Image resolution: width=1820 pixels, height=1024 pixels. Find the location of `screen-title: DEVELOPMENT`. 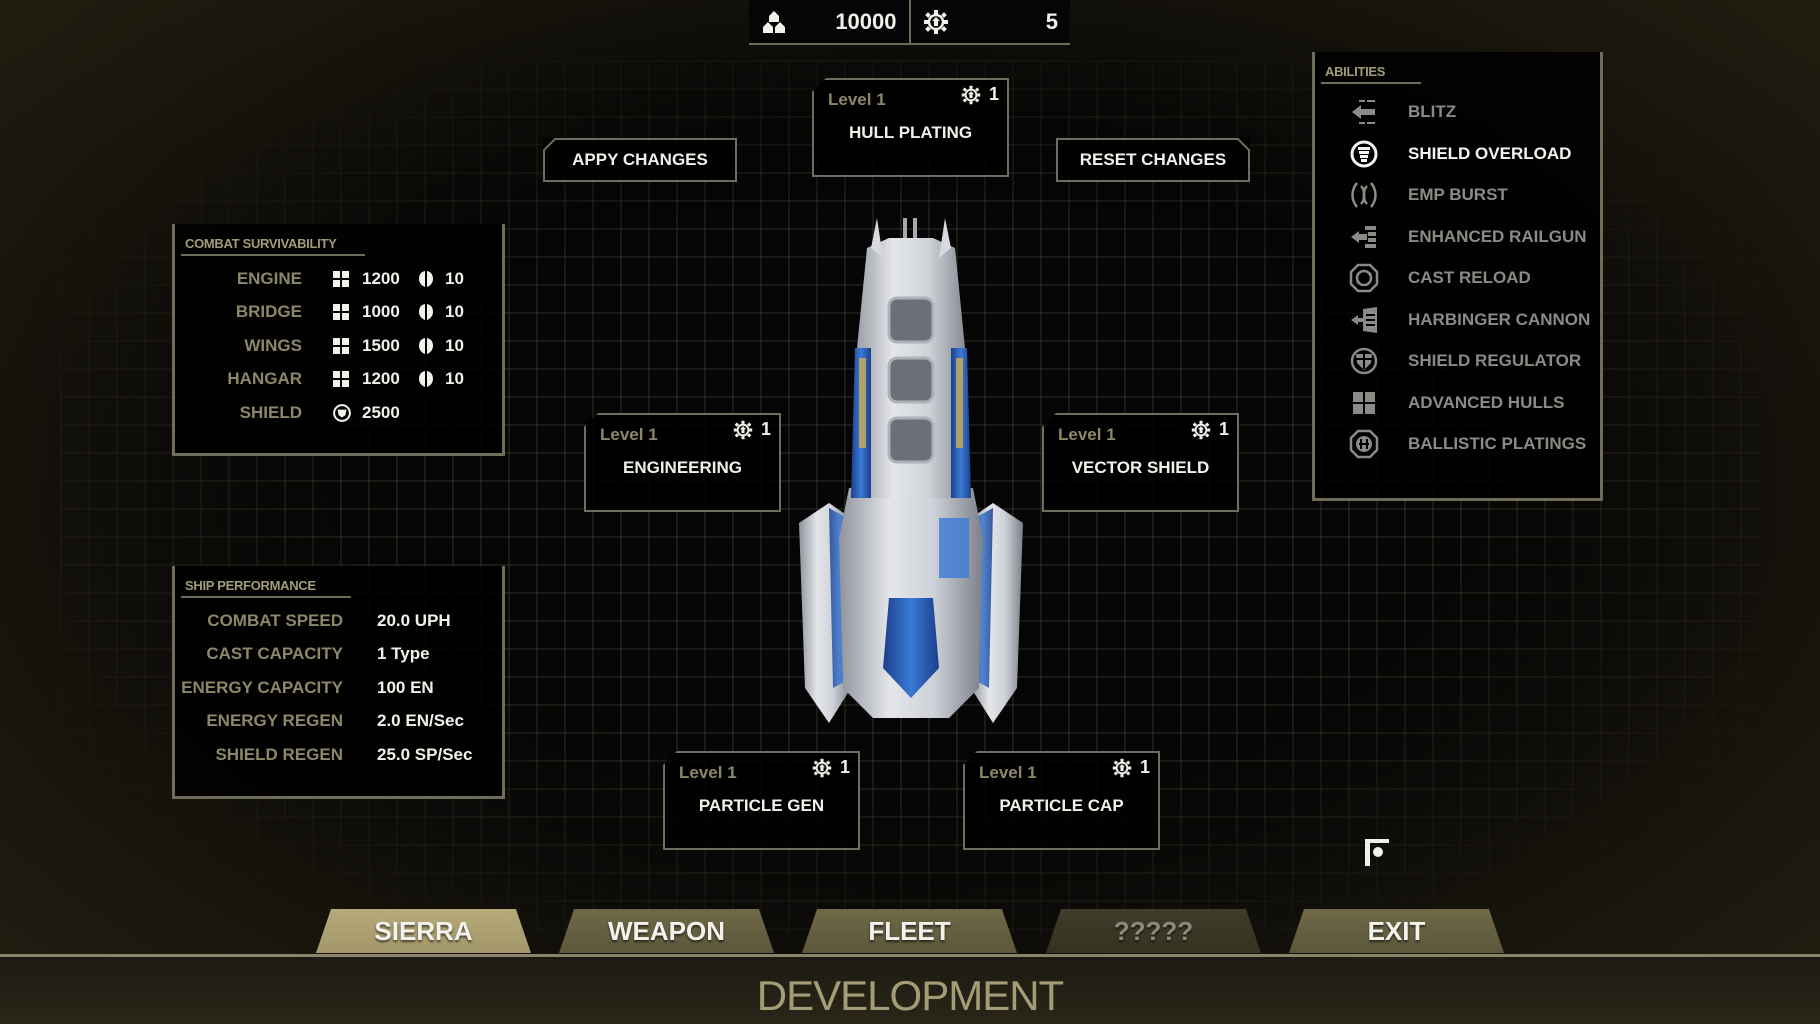

screen-title: DEVELOPMENT is located at coordinates (910, 995).